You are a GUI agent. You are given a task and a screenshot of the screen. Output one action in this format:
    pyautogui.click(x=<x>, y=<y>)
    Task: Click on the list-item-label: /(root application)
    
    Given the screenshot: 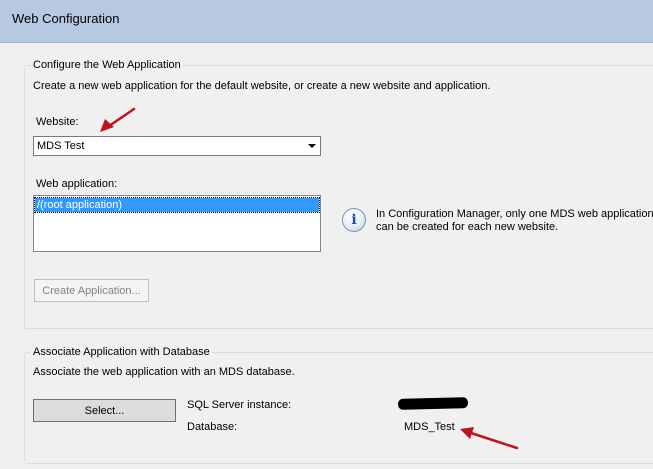 What is the action you would take?
    pyautogui.click(x=79, y=205)
    